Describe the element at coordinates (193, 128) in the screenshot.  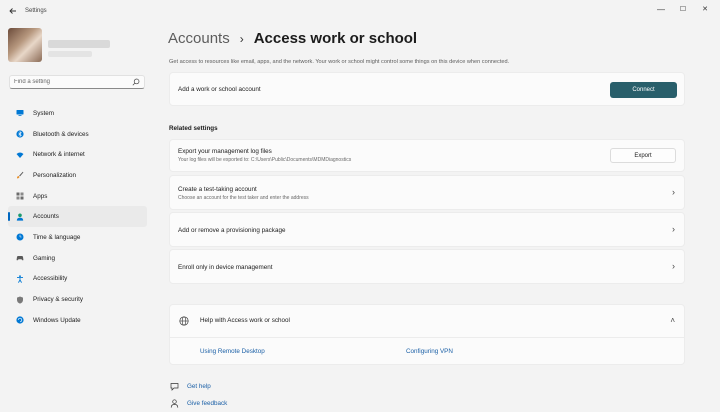
I see `related-settings-heading: Related settings` at that location.